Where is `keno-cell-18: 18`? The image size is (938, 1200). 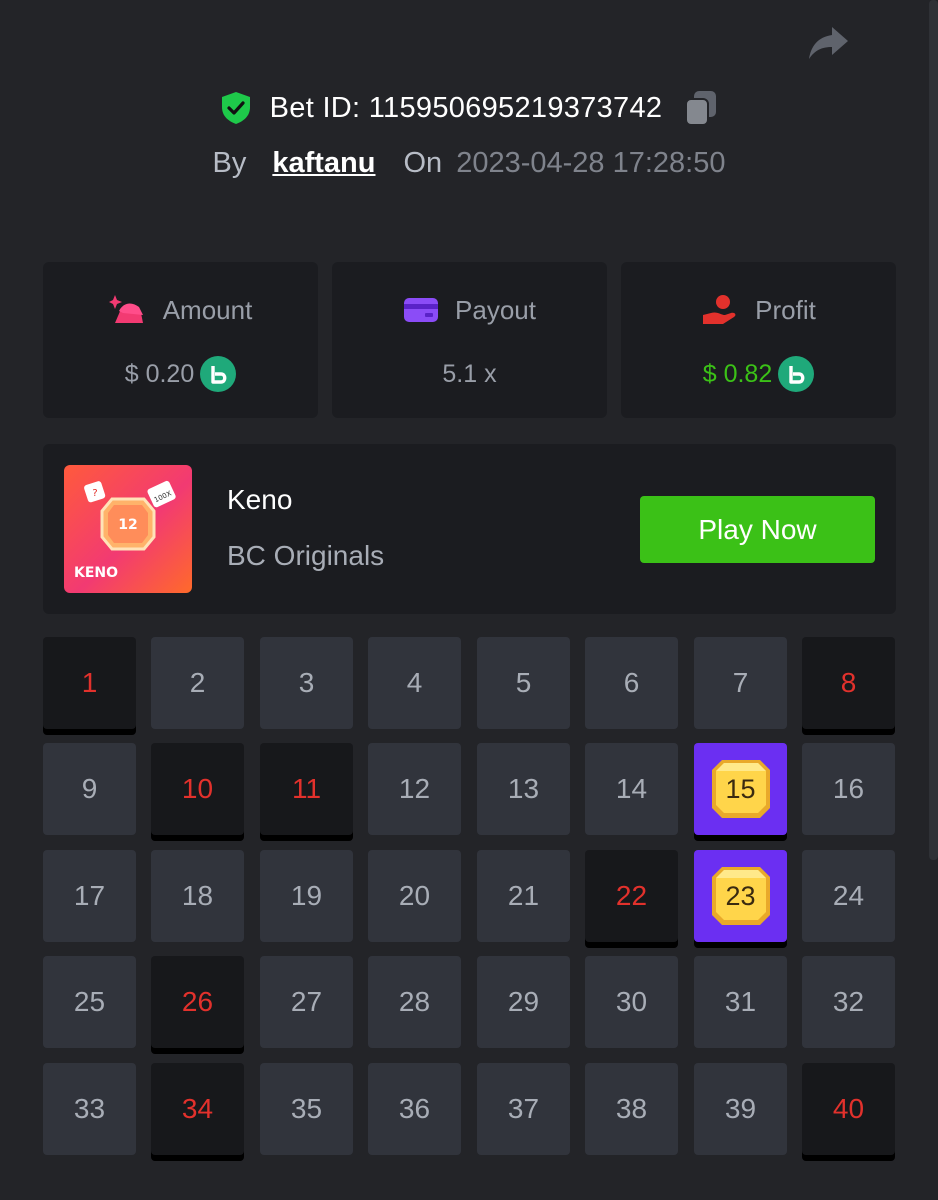
keno-cell-18: 18 is located at coordinates (197, 896).